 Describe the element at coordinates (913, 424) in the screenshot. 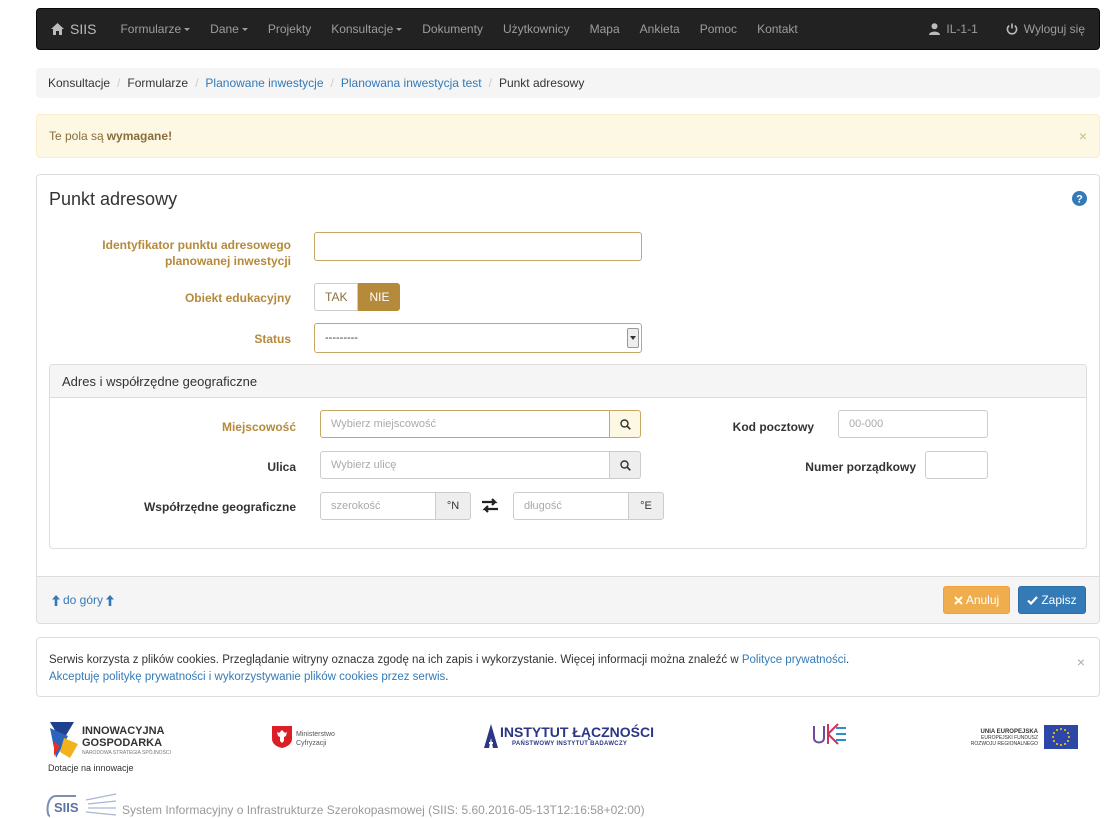

I see `postal-code-input: 00-000` at that location.